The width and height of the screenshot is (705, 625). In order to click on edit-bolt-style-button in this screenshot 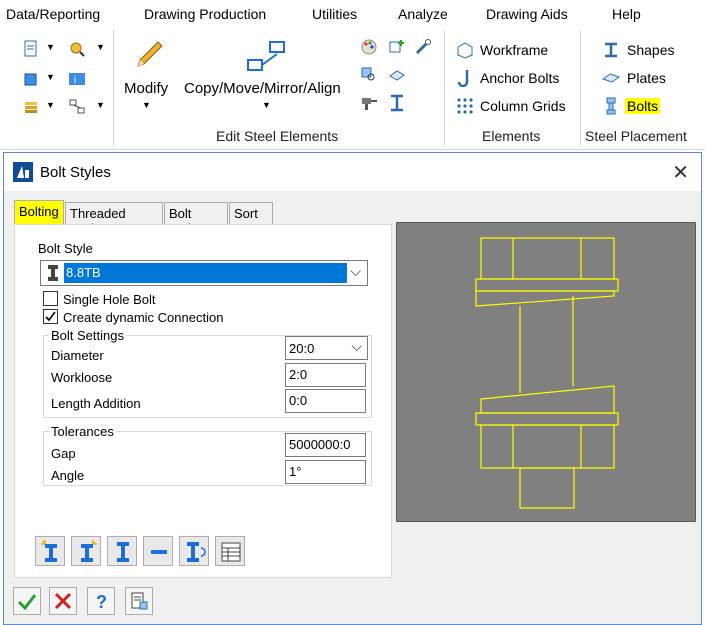, I will do `click(122, 551)`.